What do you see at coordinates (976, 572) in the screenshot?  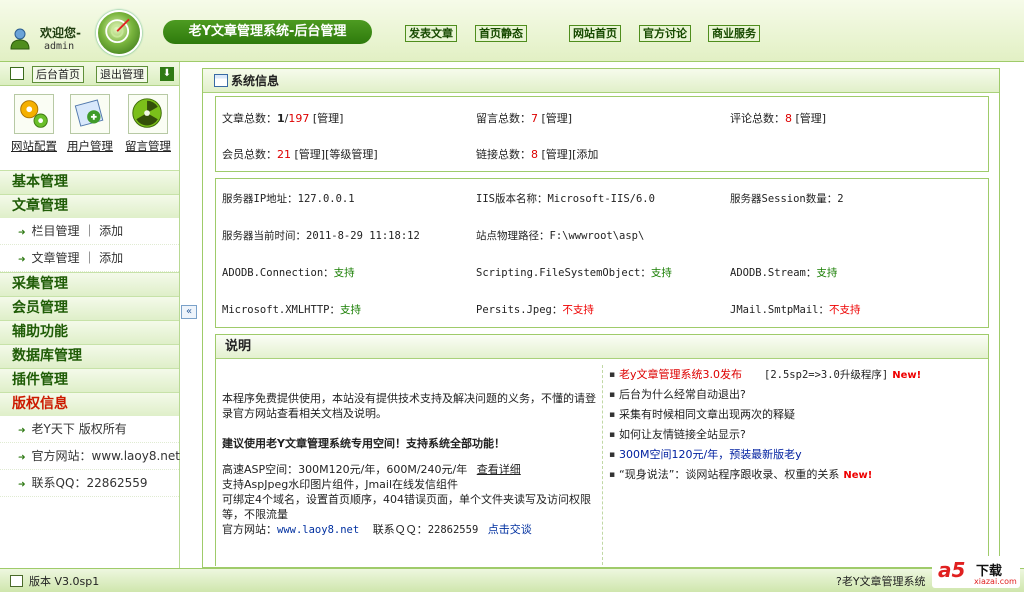 I see `watermark-logo: a5 下载 xiazai.com` at bounding box center [976, 572].